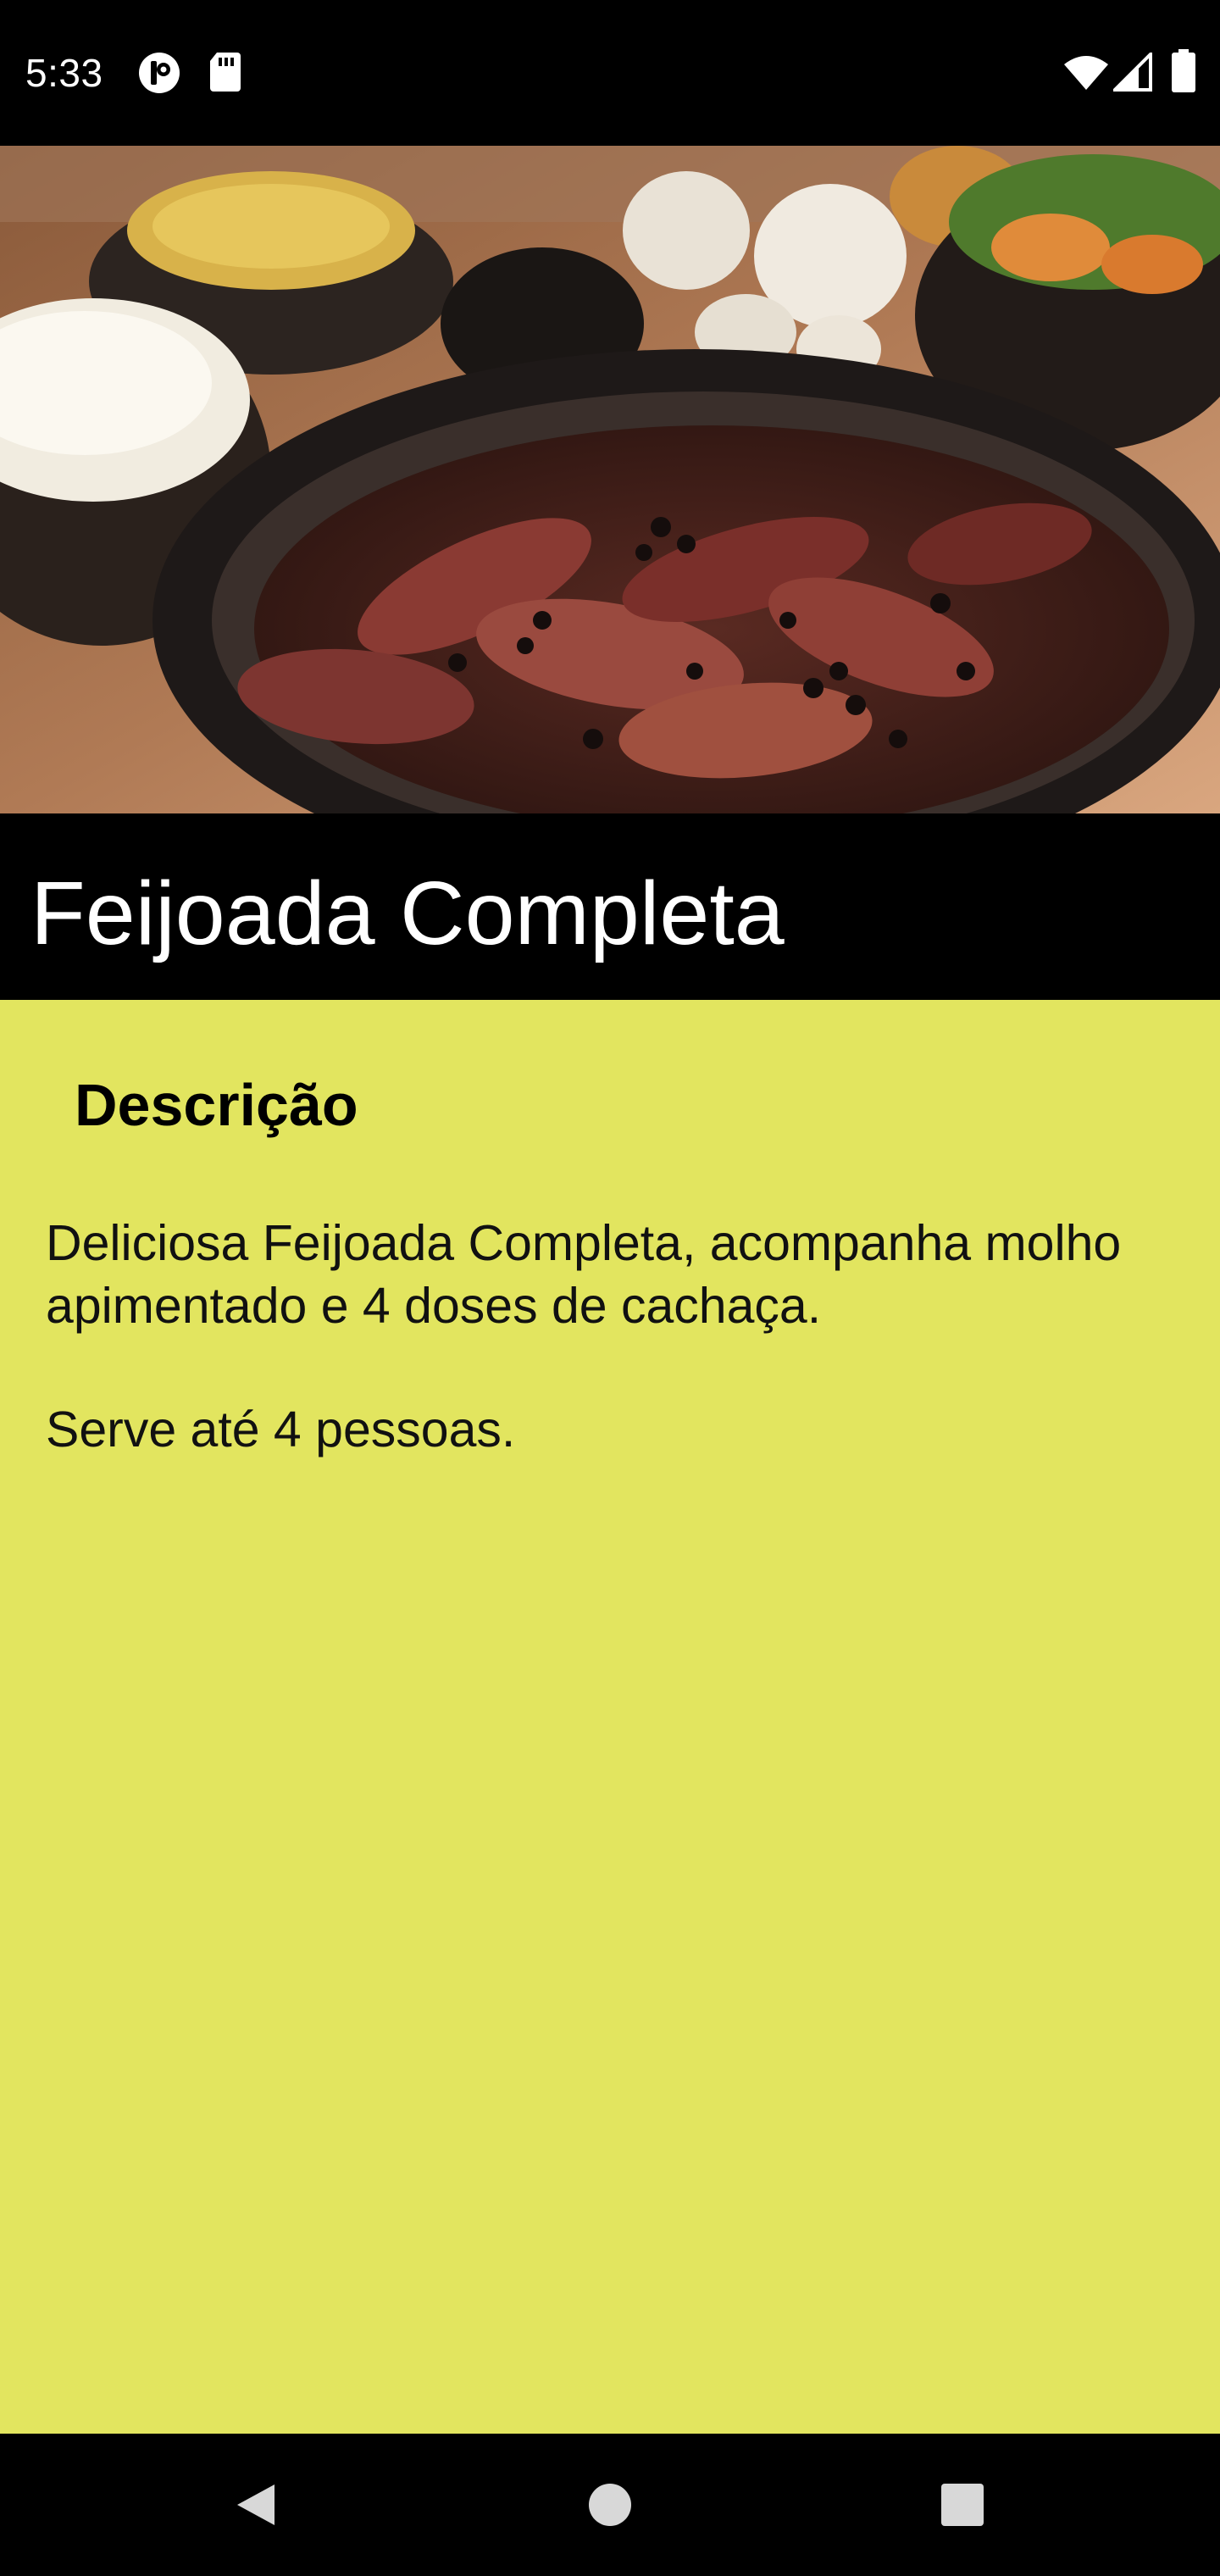 The width and height of the screenshot is (1220, 2576). Describe the element at coordinates (281, 1429) in the screenshot. I see `servings-paragraph: Serve até 4 pessoas.` at that location.